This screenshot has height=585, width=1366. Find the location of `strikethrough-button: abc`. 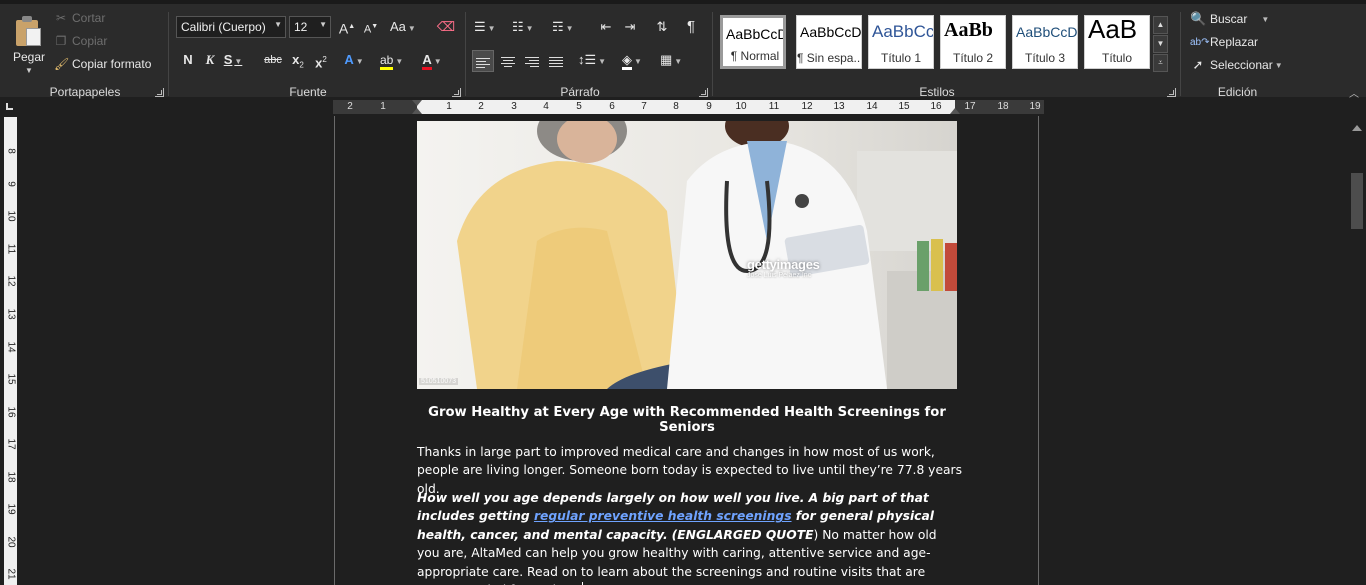

strikethrough-button: abc is located at coordinates (273, 60).